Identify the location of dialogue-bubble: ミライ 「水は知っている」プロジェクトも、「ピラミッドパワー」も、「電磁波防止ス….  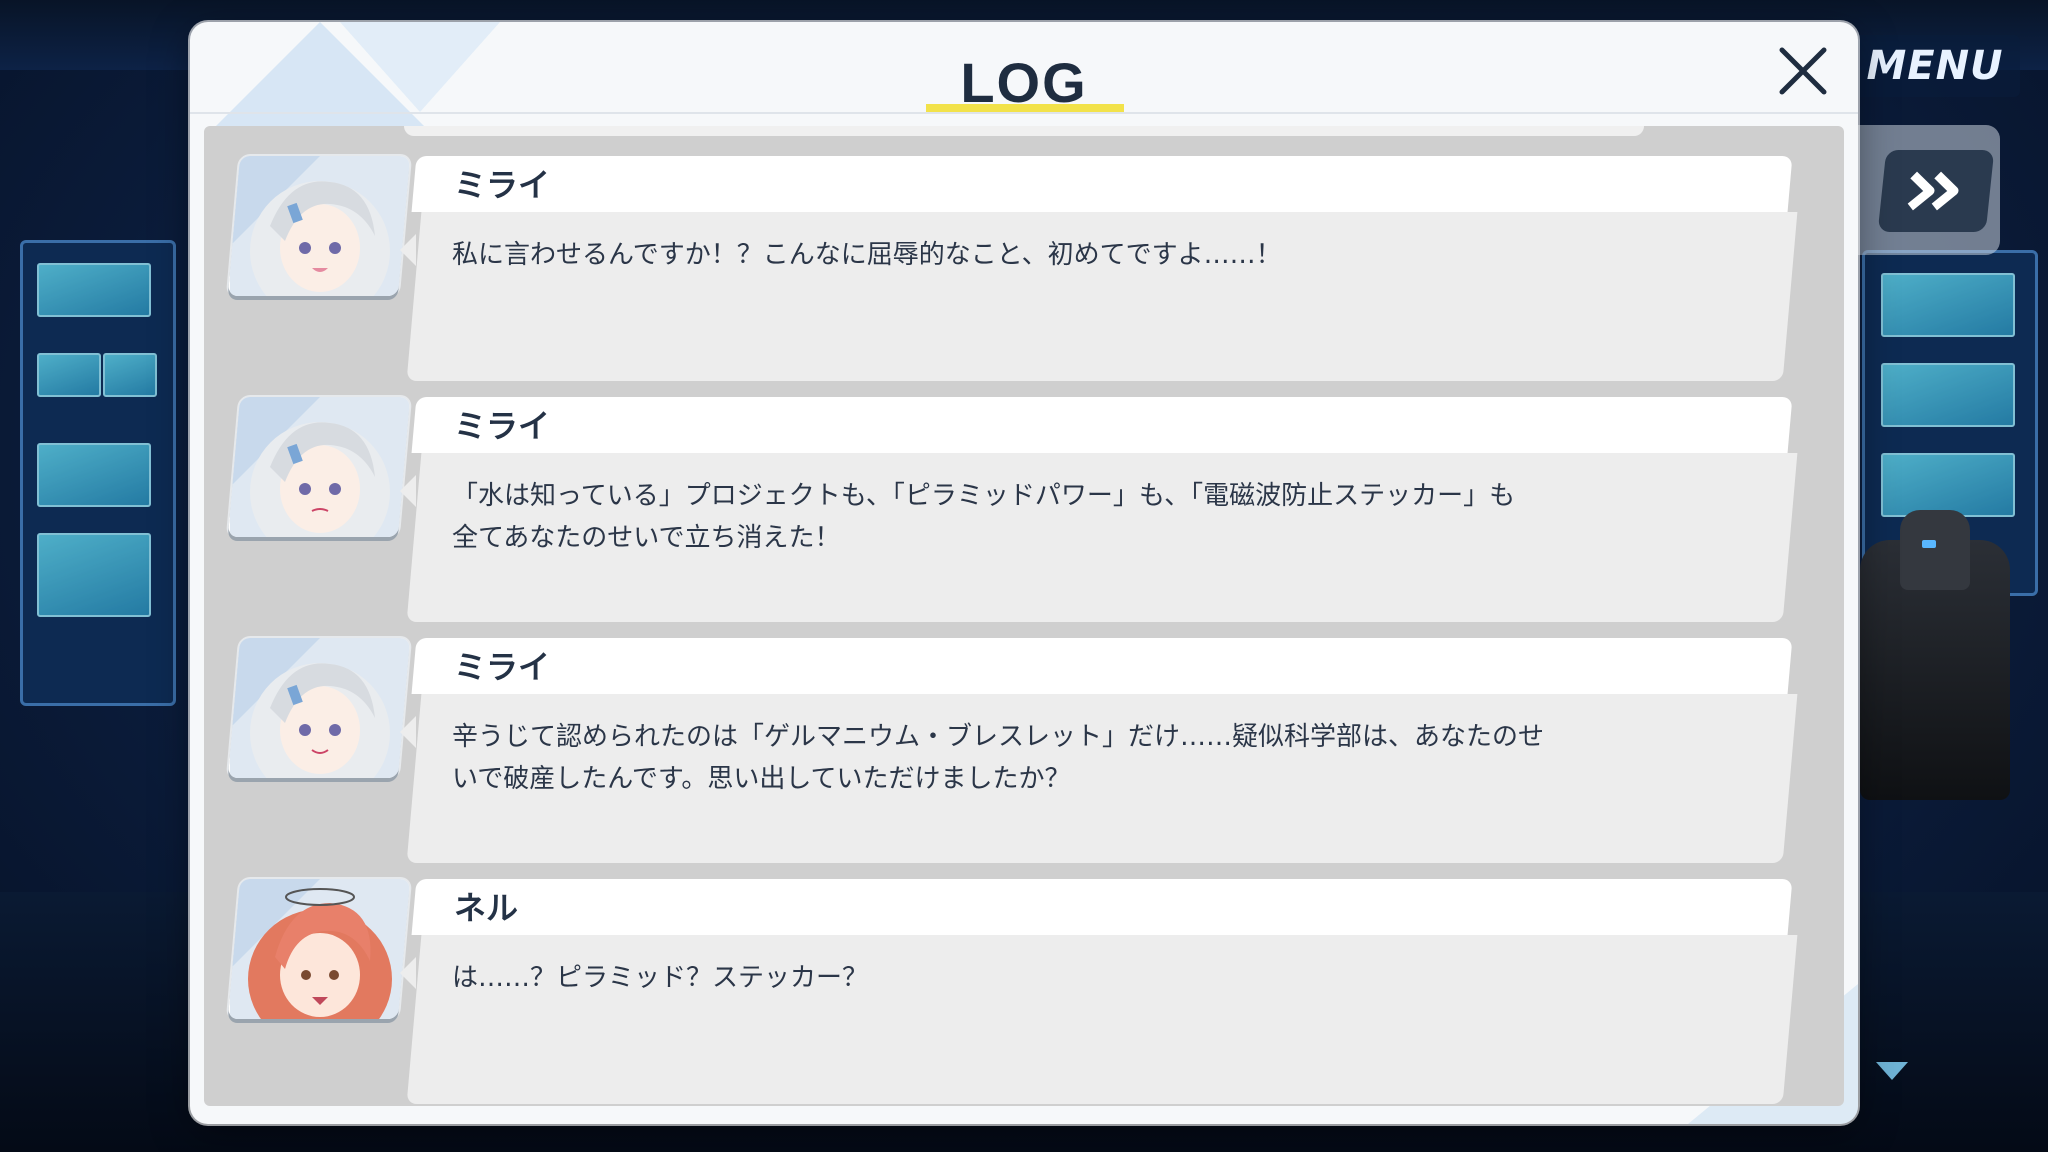
(1102, 509).